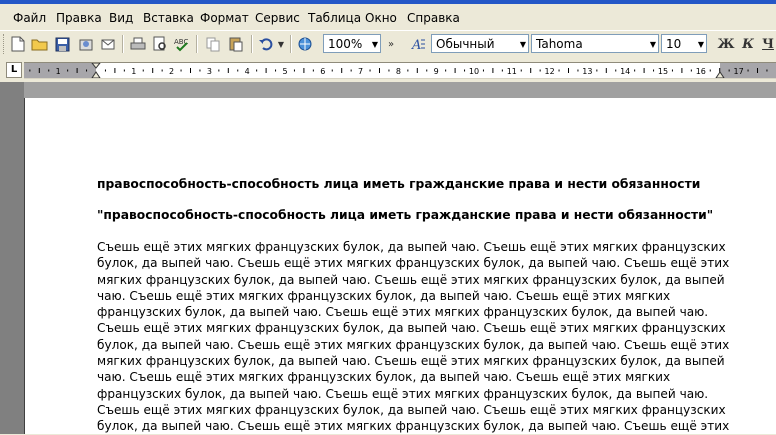 The image size is (776, 435). I want to click on menu-view: Вид, so click(121, 18).